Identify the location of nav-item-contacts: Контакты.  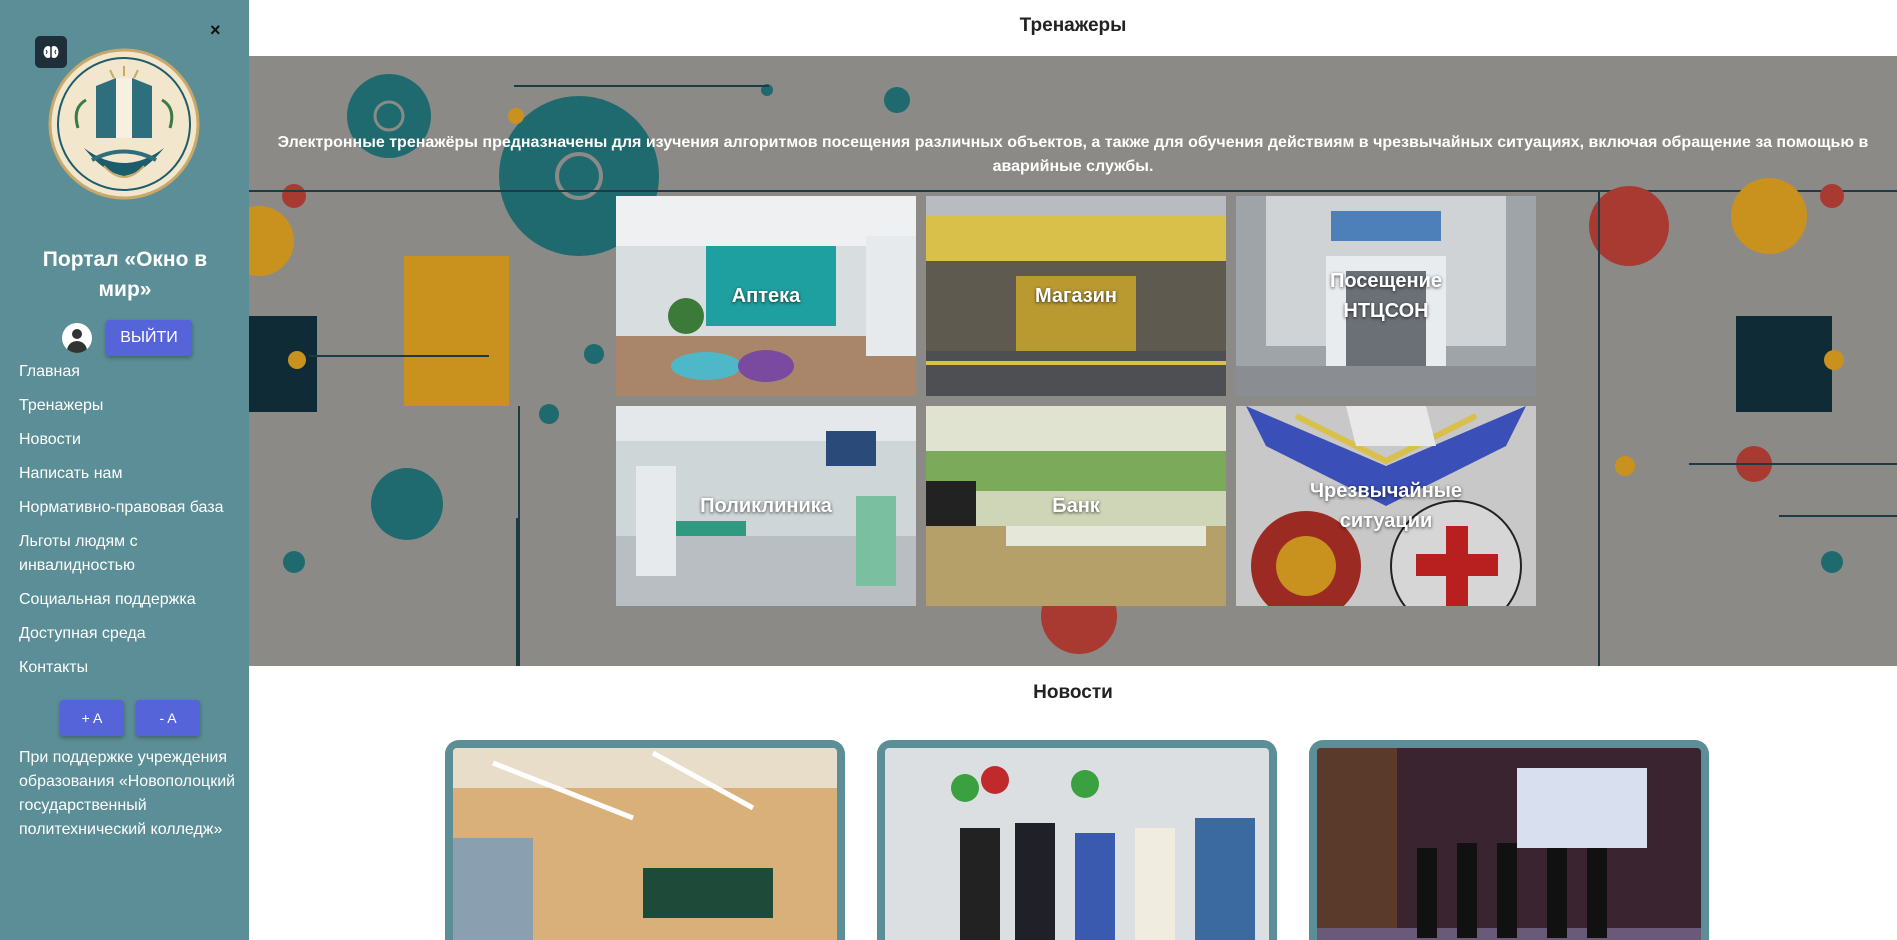
(126, 668).